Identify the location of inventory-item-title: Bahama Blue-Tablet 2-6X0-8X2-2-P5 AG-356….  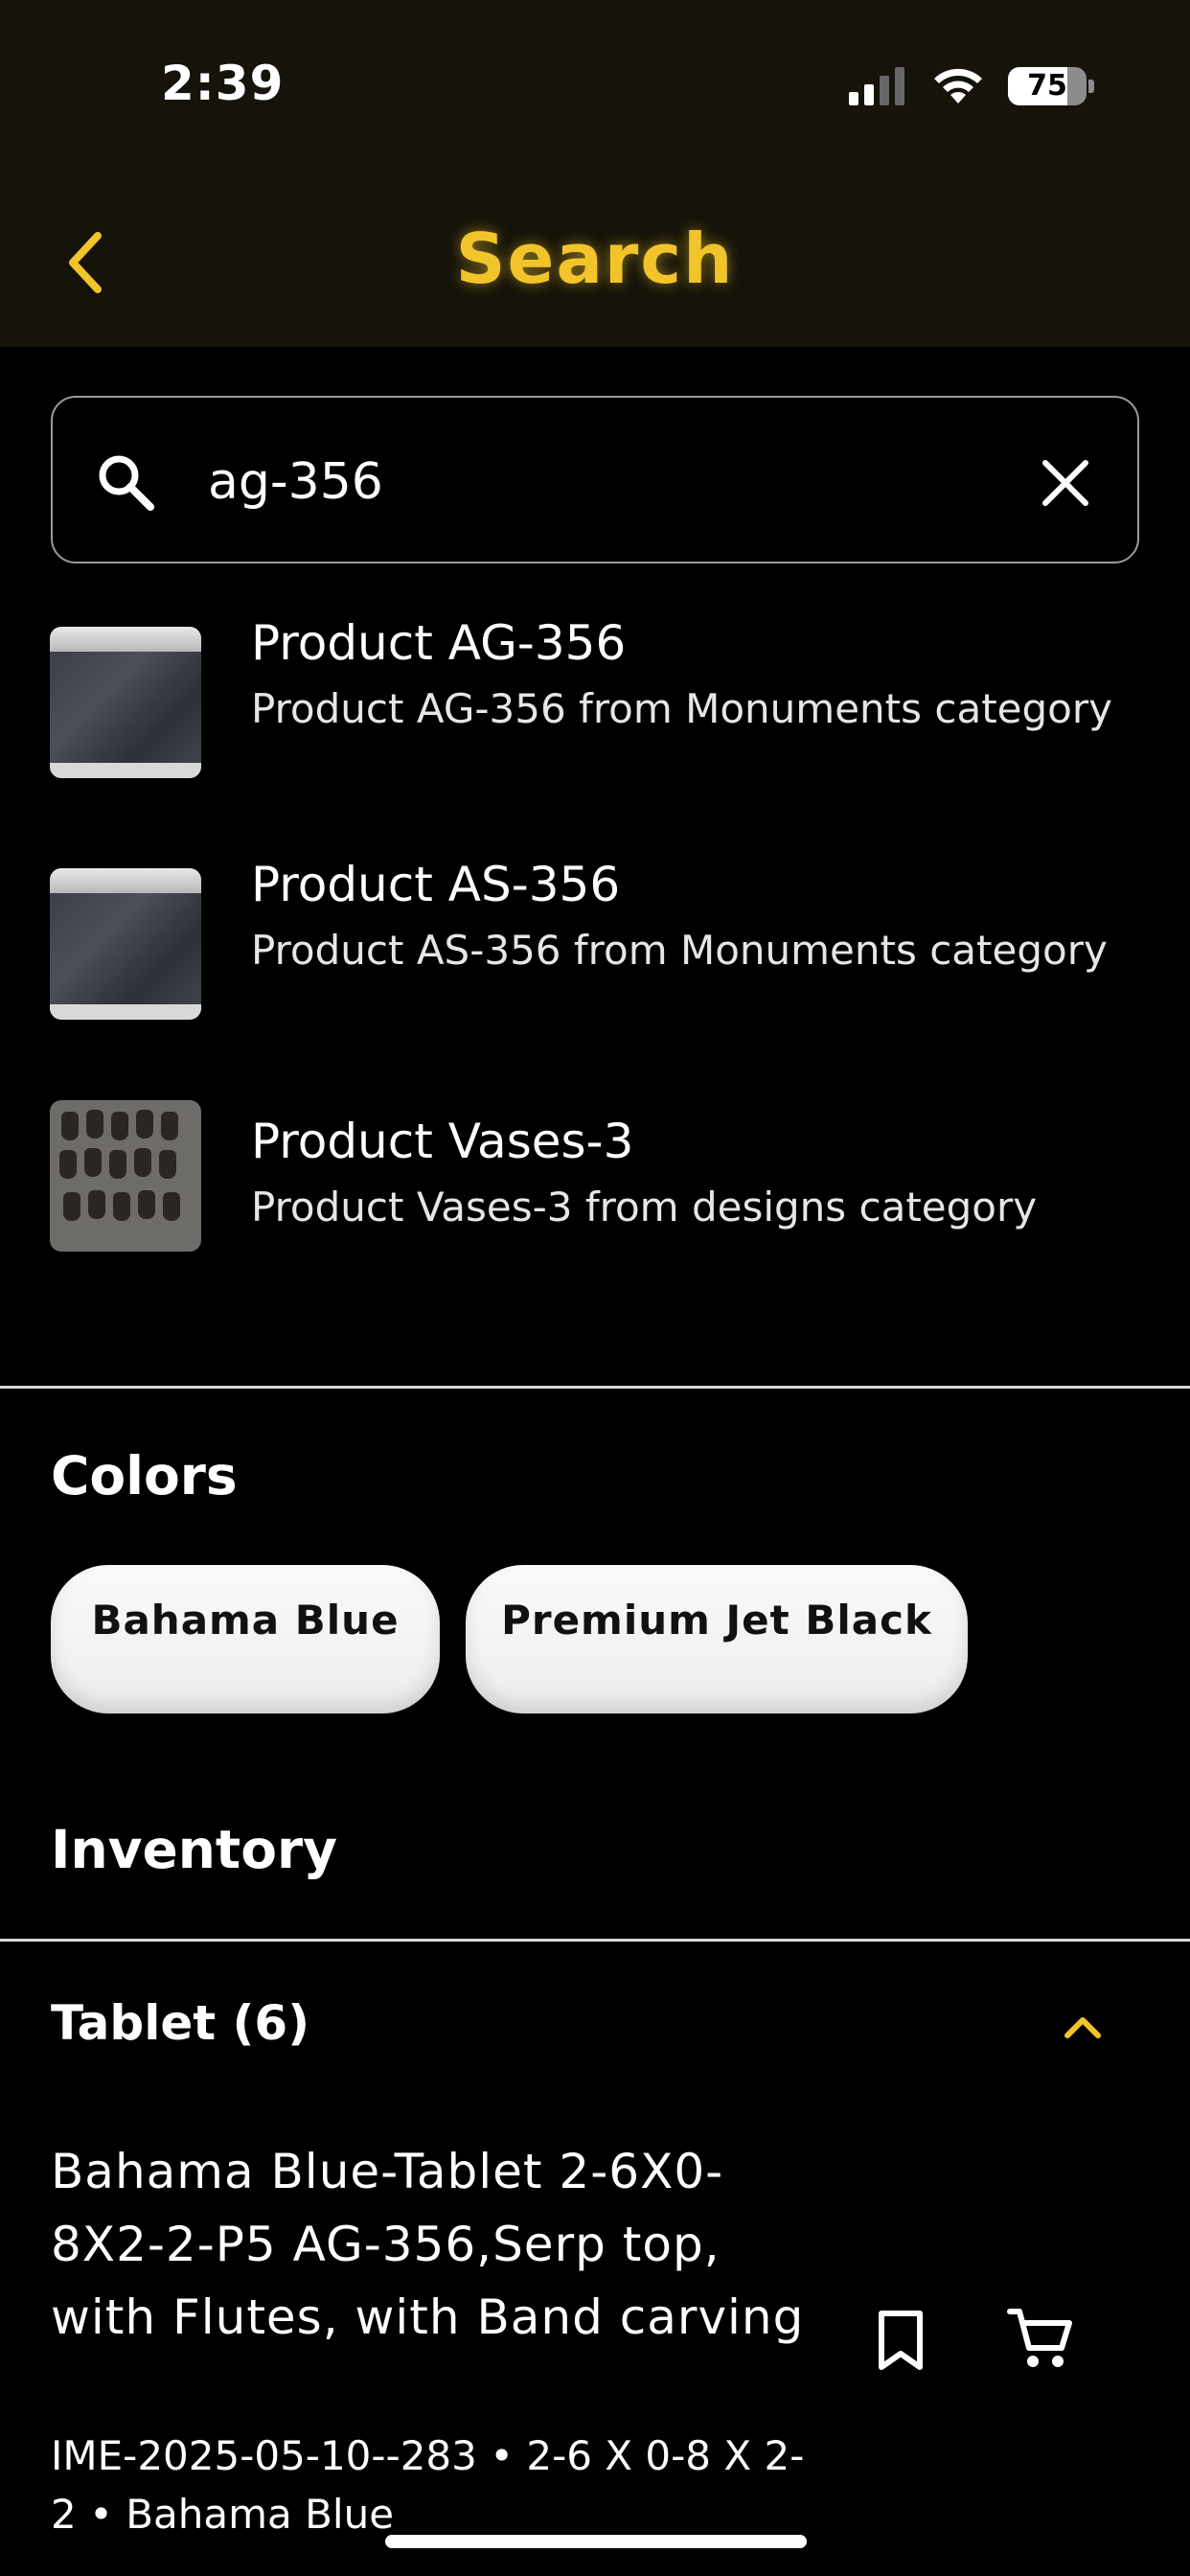
(428, 2244).